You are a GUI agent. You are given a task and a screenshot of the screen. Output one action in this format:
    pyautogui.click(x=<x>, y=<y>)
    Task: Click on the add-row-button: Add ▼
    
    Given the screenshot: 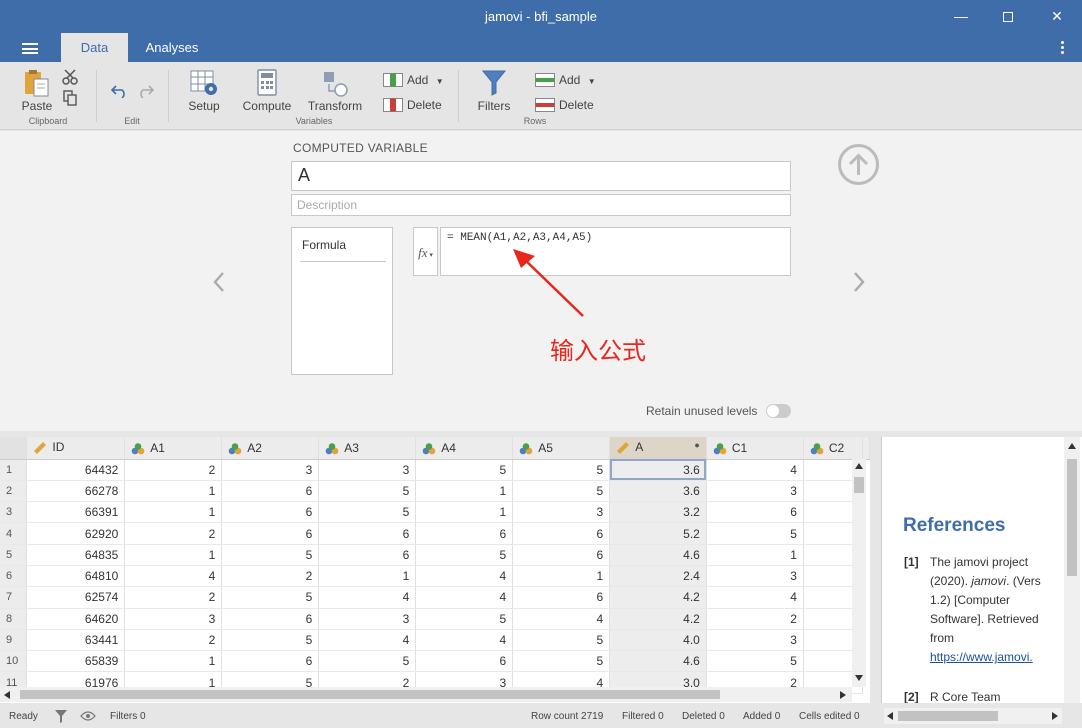 What is the action you would take?
    pyautogui.click(x=565, y=80)
    